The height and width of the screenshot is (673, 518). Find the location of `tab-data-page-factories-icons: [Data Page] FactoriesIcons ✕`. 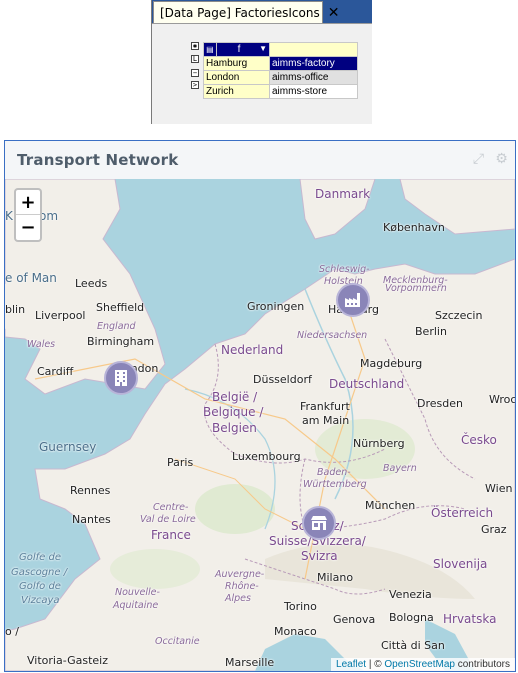

tab-data-page-factories-icons: [Data Page] FactoriesIcons ✕ is located at coordinates (246, 12).